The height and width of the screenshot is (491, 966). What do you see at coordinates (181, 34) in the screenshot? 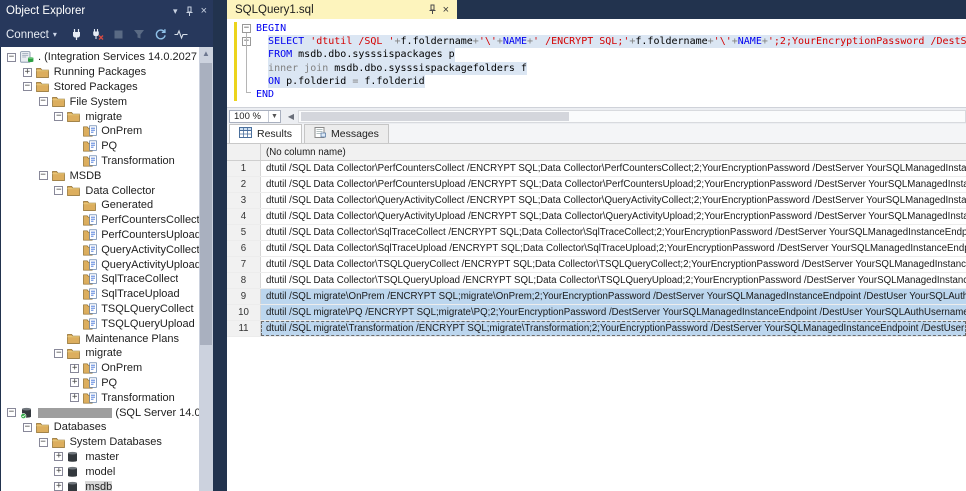
I see `activity-monitor-icon` at bounding box center [181, 34].